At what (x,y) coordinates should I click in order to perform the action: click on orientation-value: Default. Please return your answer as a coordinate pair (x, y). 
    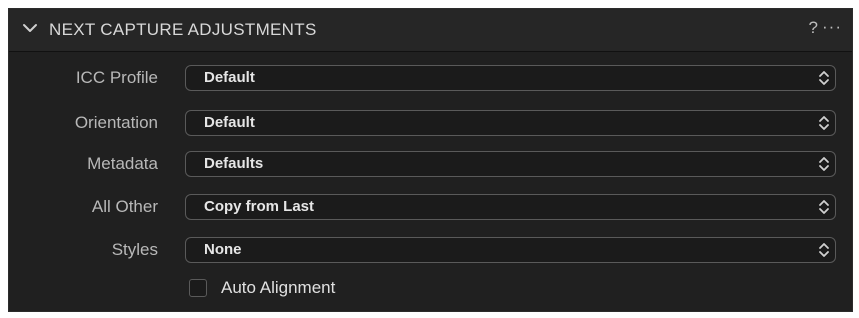
    Looking at the image, I should click on (229, 122).